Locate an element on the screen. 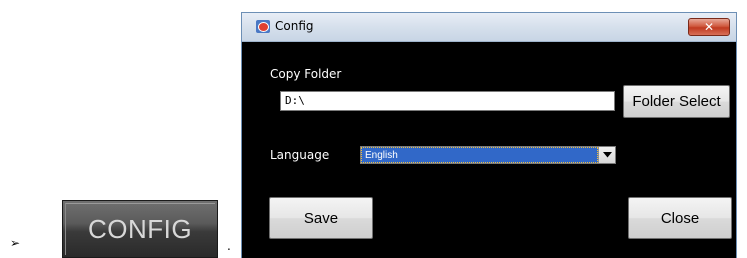  save-button: Save is located at coordinates (321, 218).